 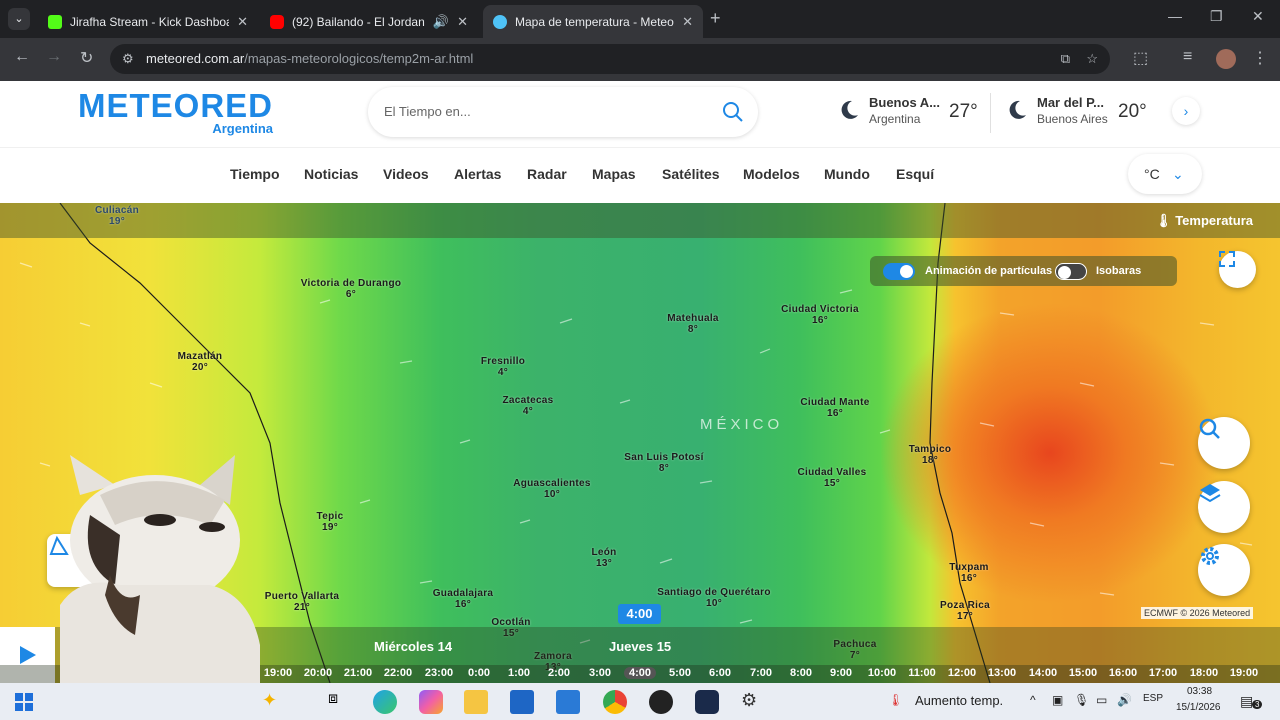 What do you see at coordinates (1224, 443) in the screenshot?
I see `map-search-button` at bounding box center [1224, 443].